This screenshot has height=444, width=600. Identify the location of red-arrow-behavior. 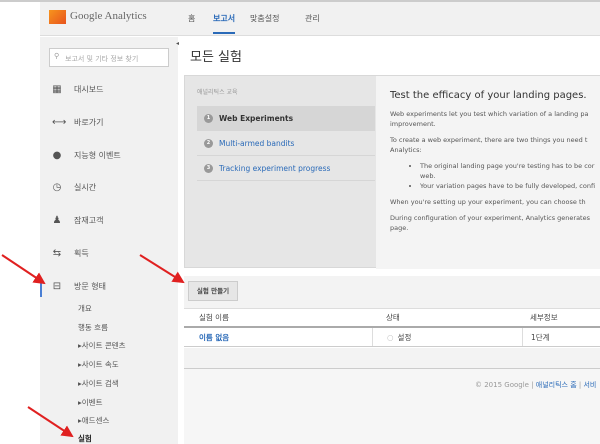
(23, 269).